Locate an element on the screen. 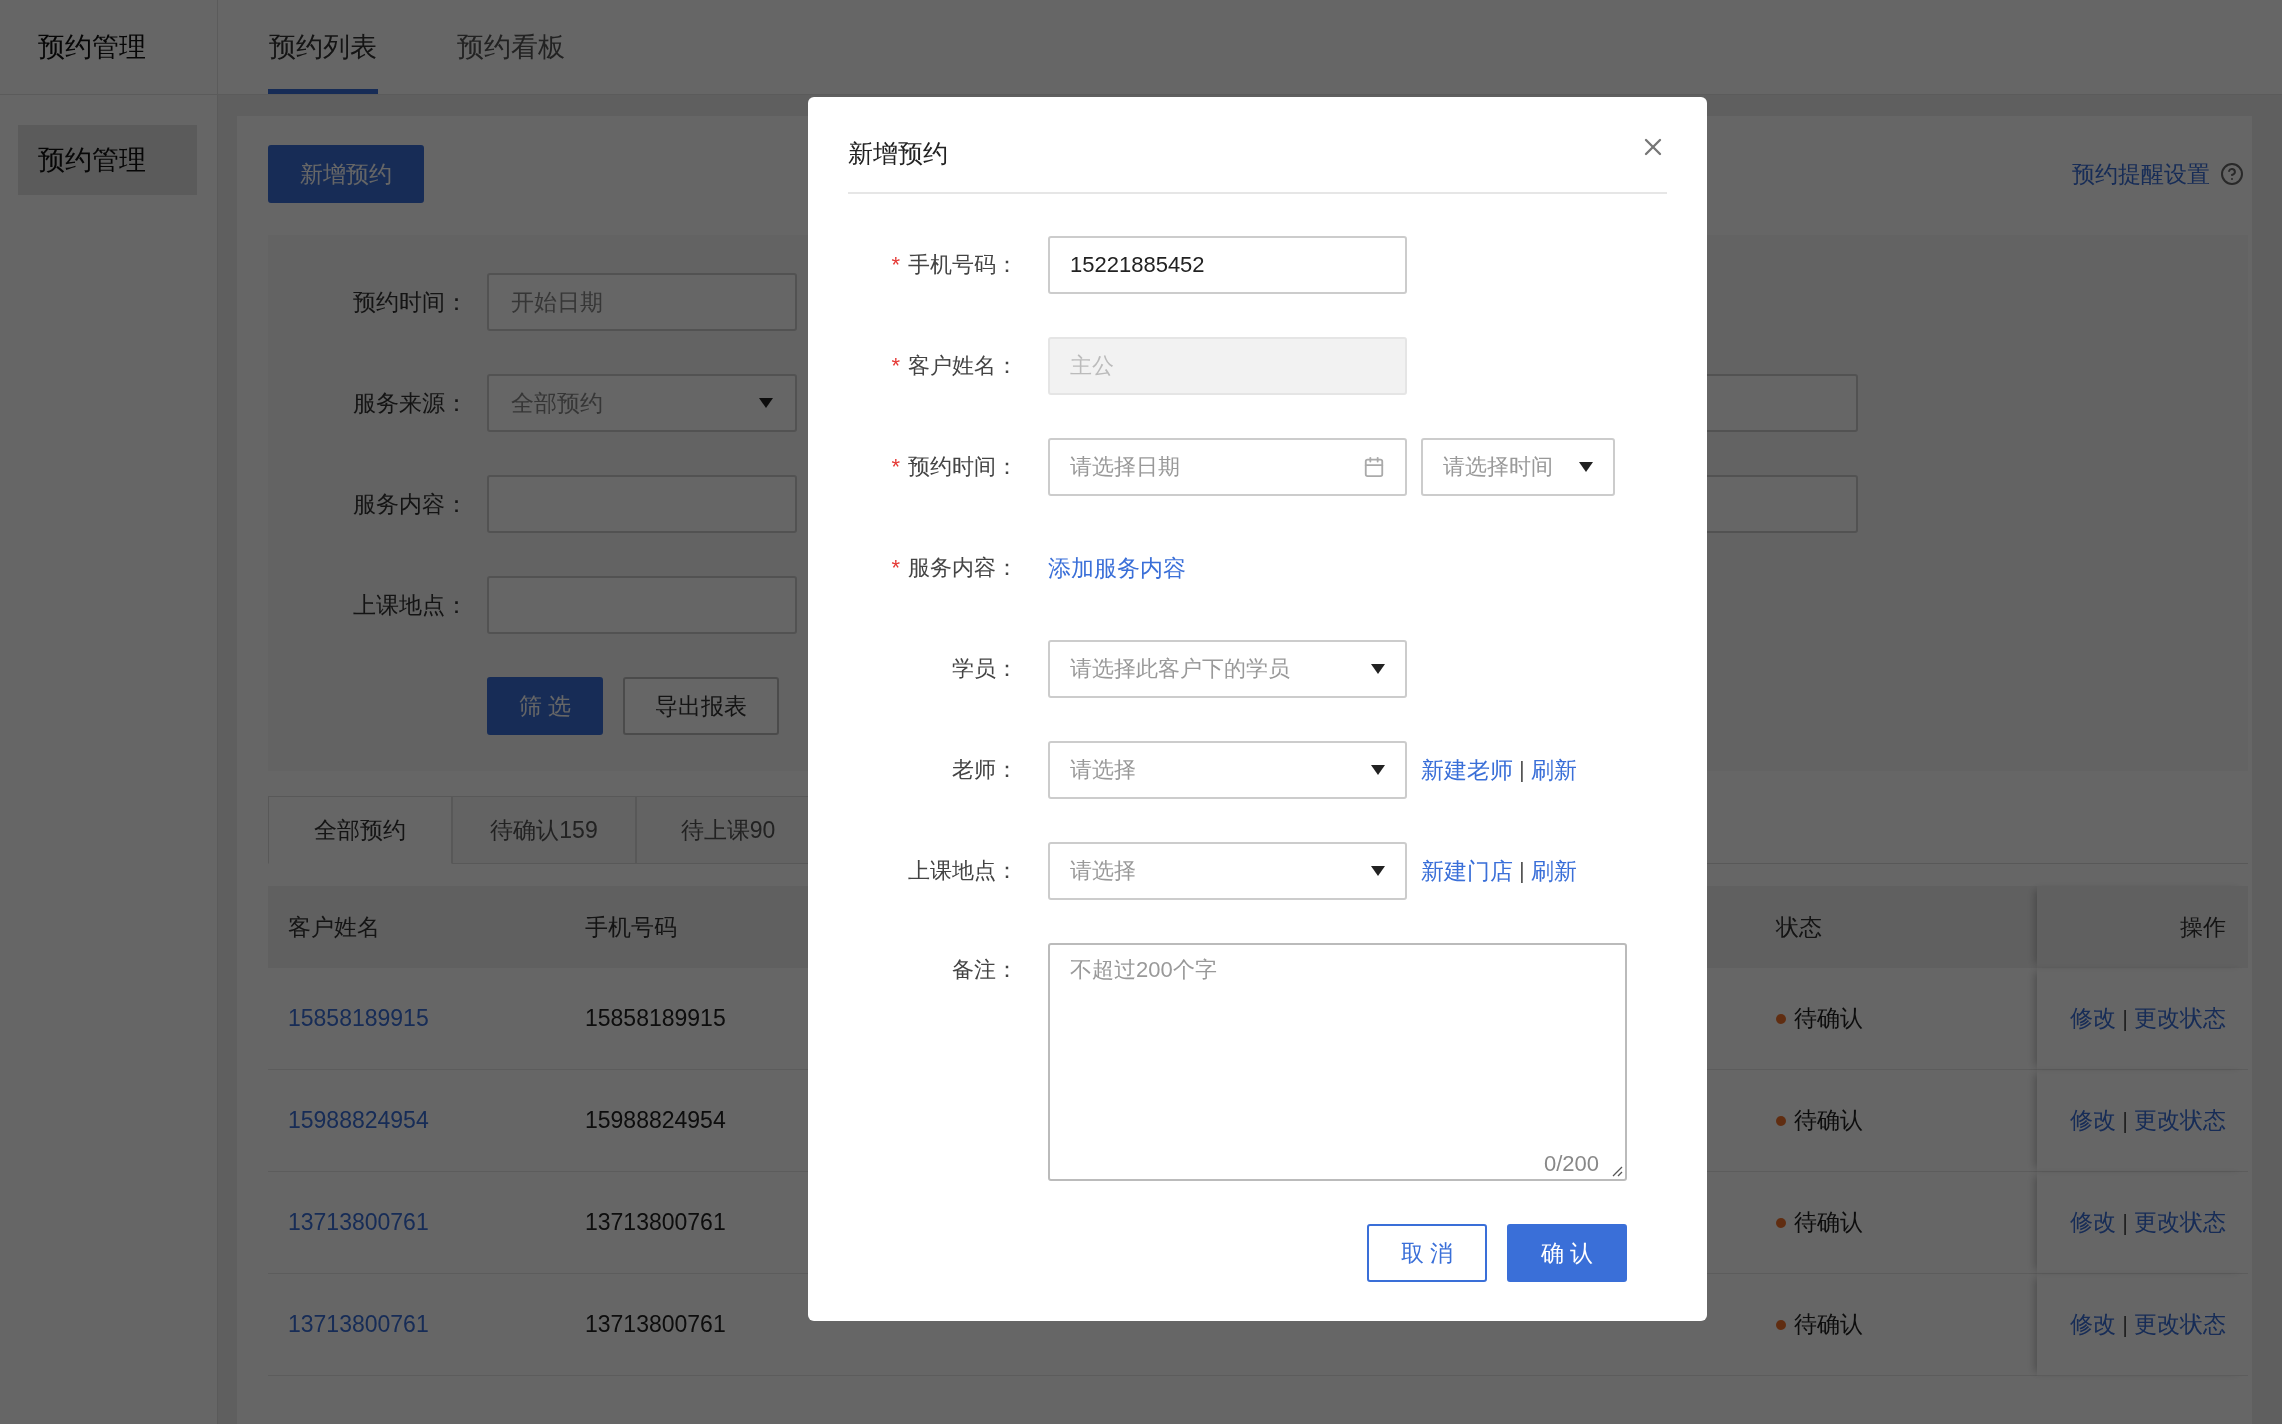 This screenshot has height=1424, width=2282. char-counter: 0/200 is located at coordinates (1571, 1164).